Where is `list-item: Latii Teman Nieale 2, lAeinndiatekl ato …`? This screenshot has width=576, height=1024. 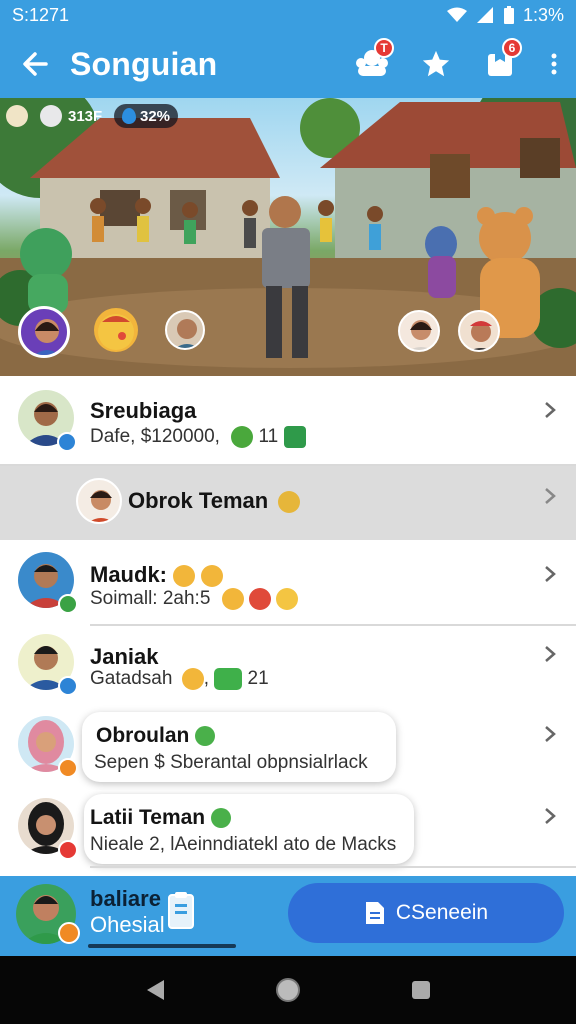
list-item: Latii Teman Nieale 2, lAeinndiatekl ato … is located at coordinates (288, 832).